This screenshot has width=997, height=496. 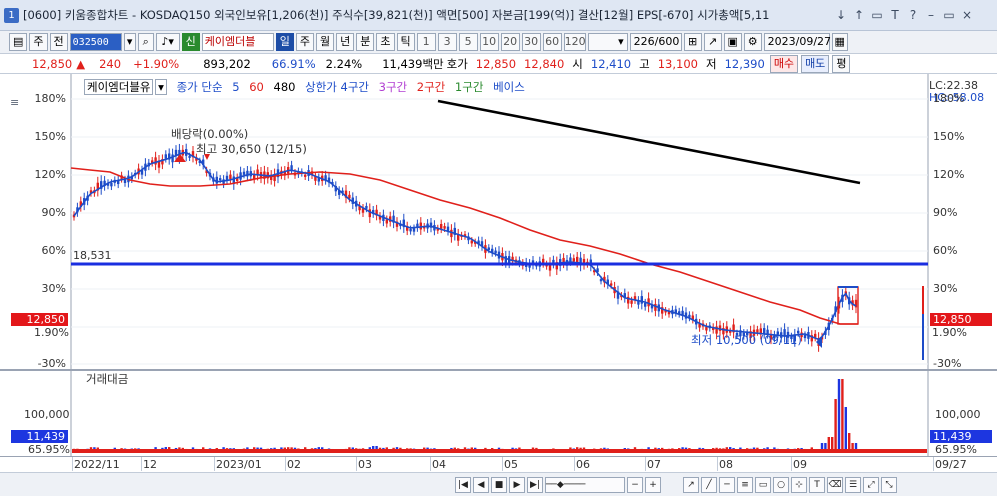 What do you see at coordinates (745, 484) in the screenshot?
I see `fib-tool-icon: ≡` at bounding box center [745, 484].